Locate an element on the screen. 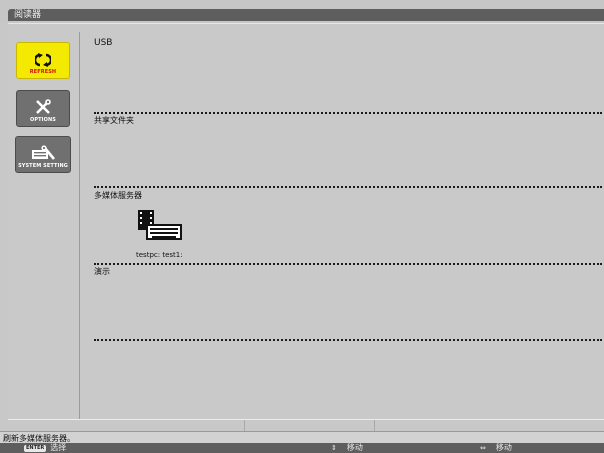 This screenshot has width=604, height=453. title-strip: 阅读器 is located at coordinates (306, 15).